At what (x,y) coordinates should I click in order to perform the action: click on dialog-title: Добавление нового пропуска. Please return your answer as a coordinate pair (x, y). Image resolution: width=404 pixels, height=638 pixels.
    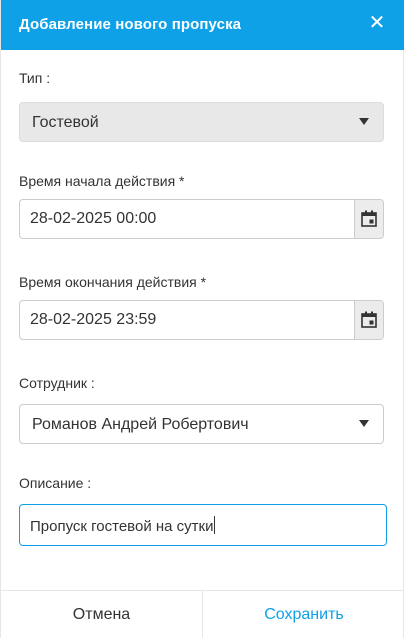
    Looking at the image, I should click on (130, 24).